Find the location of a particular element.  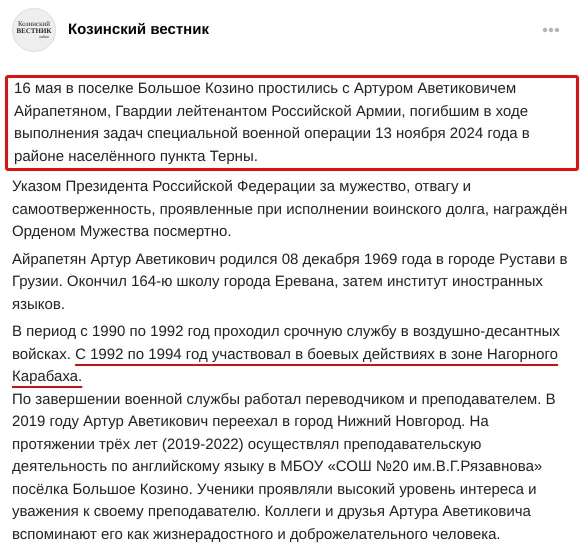

post-paragraph: Айрапетян Артур Аветикович родился 08 декабря 1969 года в городе Рустави в Грузии. Окончил 164-ю школу города Еревана, затем институт иностранных языков. is located at coordinates (289, 282).